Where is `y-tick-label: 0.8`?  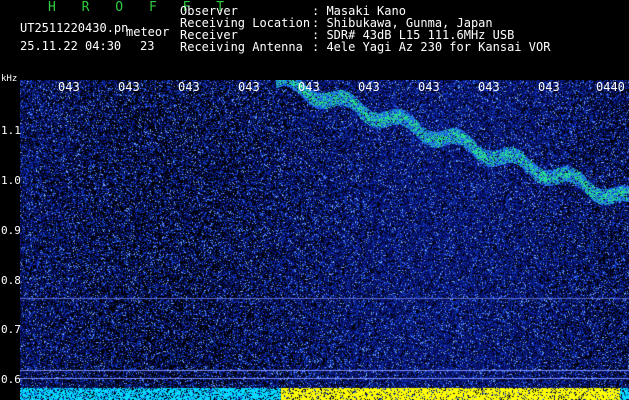 y-tick-label: 0.8 is located at coordinates (11, 280).